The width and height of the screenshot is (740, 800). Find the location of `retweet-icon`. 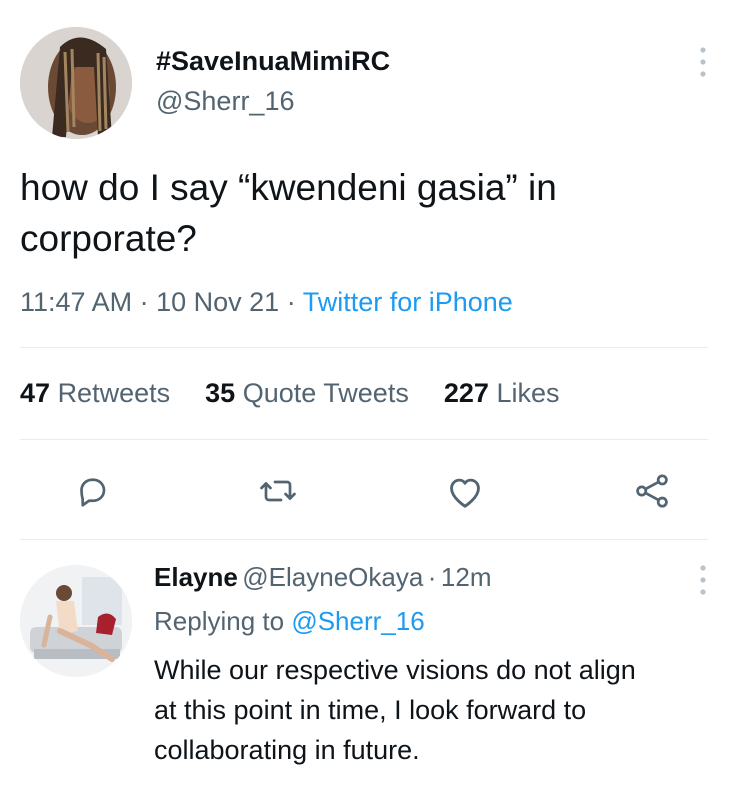

retweet-icon is located at coordinates (278, 491).